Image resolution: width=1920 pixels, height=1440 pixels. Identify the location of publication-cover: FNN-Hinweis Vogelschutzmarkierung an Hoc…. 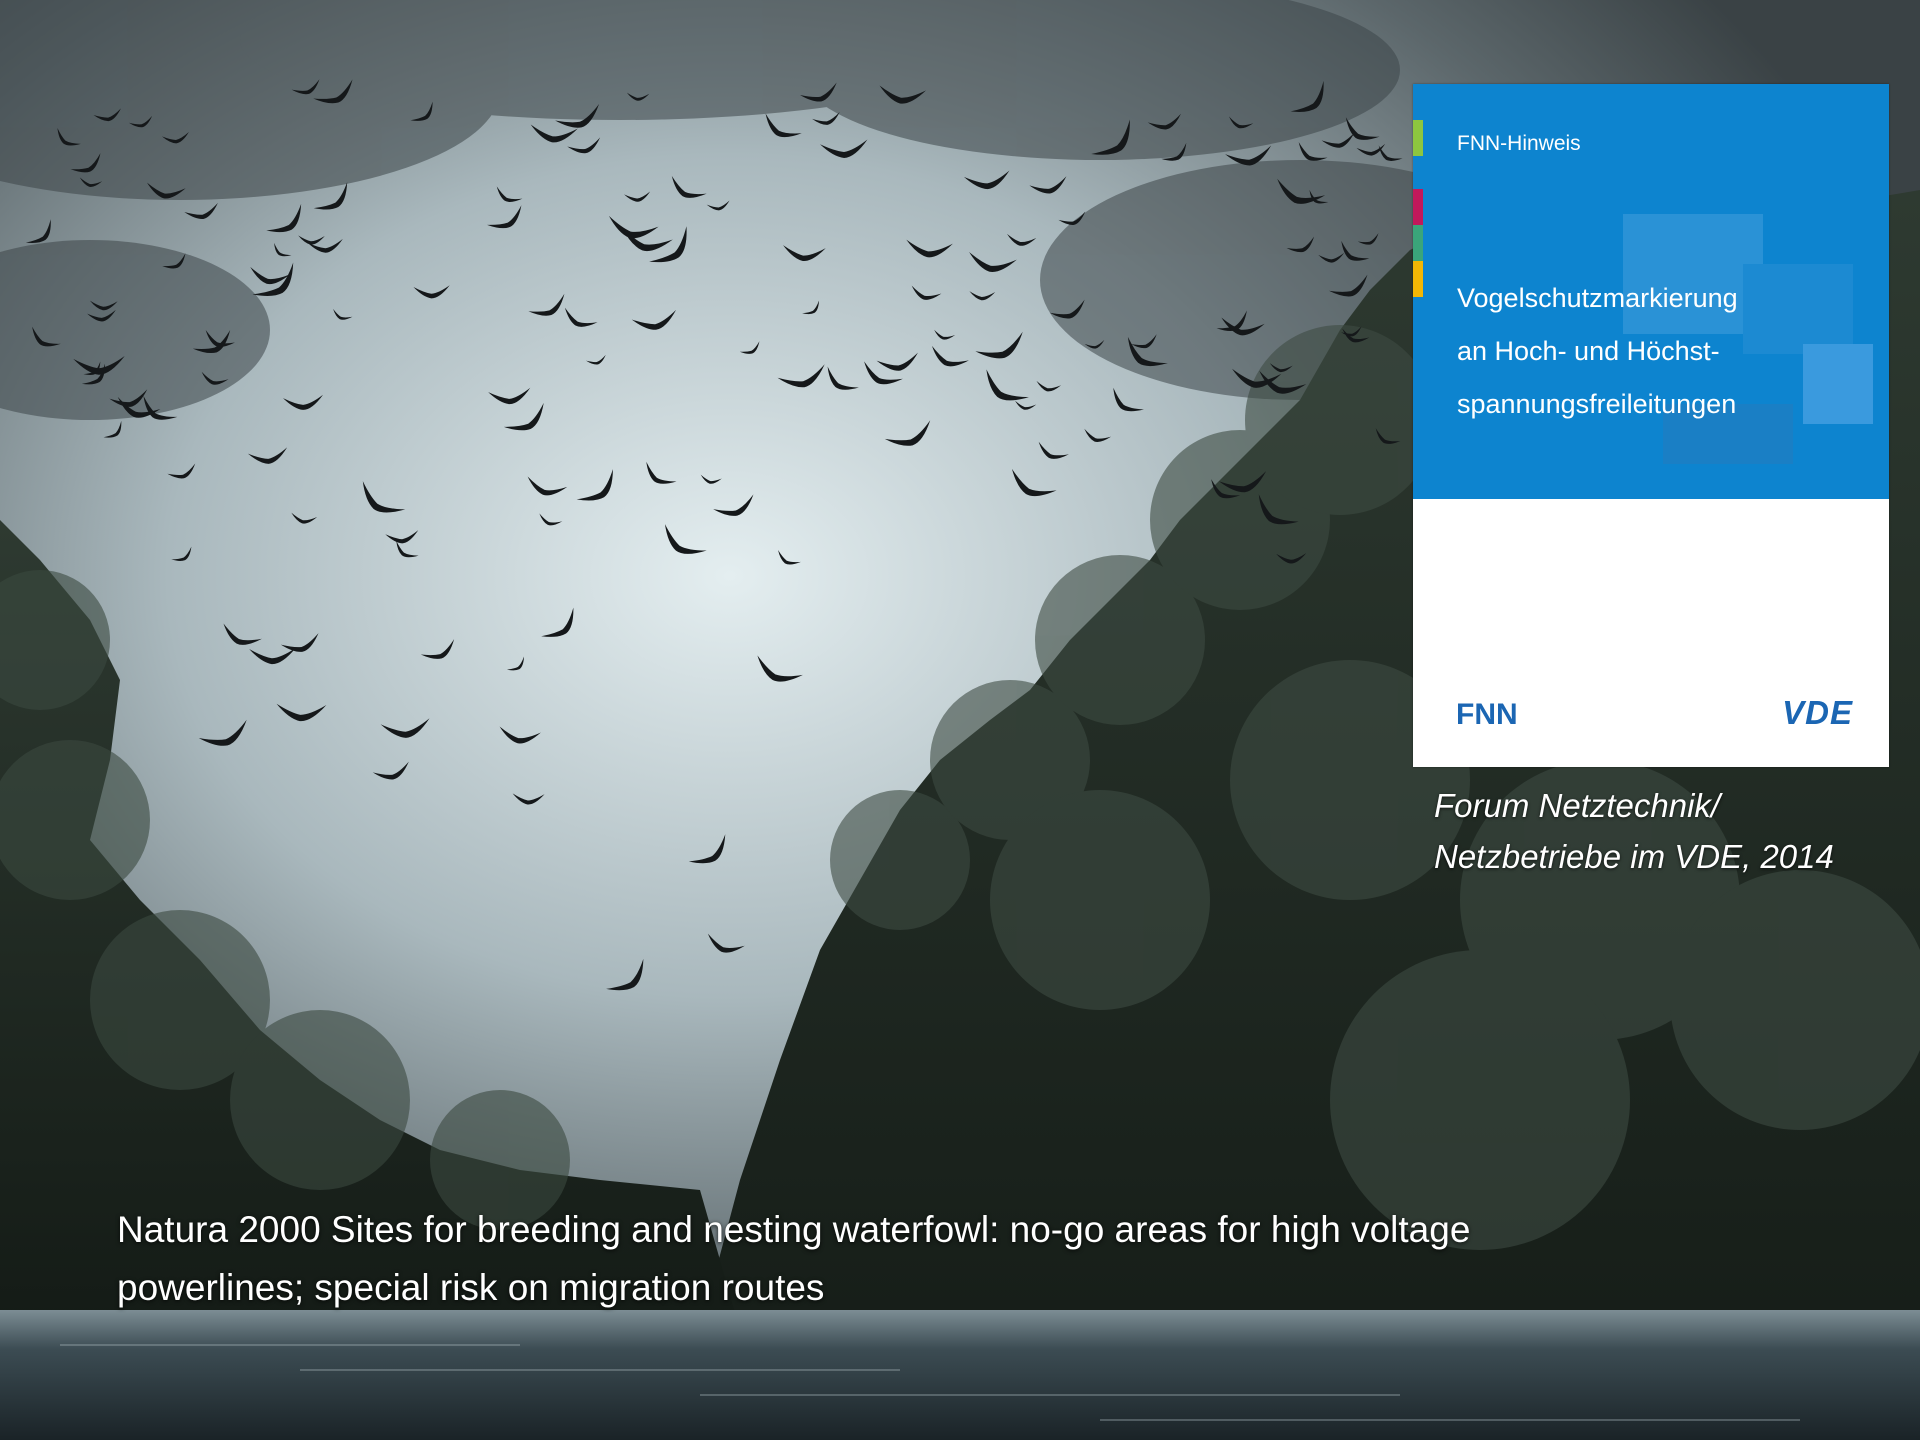
(1651, 425).